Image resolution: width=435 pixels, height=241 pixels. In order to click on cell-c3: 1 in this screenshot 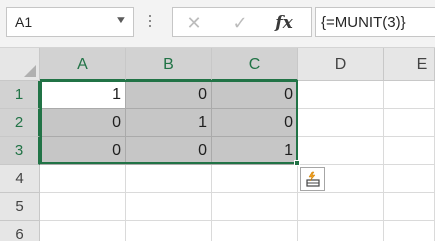, I will do `click(255, 151)`.